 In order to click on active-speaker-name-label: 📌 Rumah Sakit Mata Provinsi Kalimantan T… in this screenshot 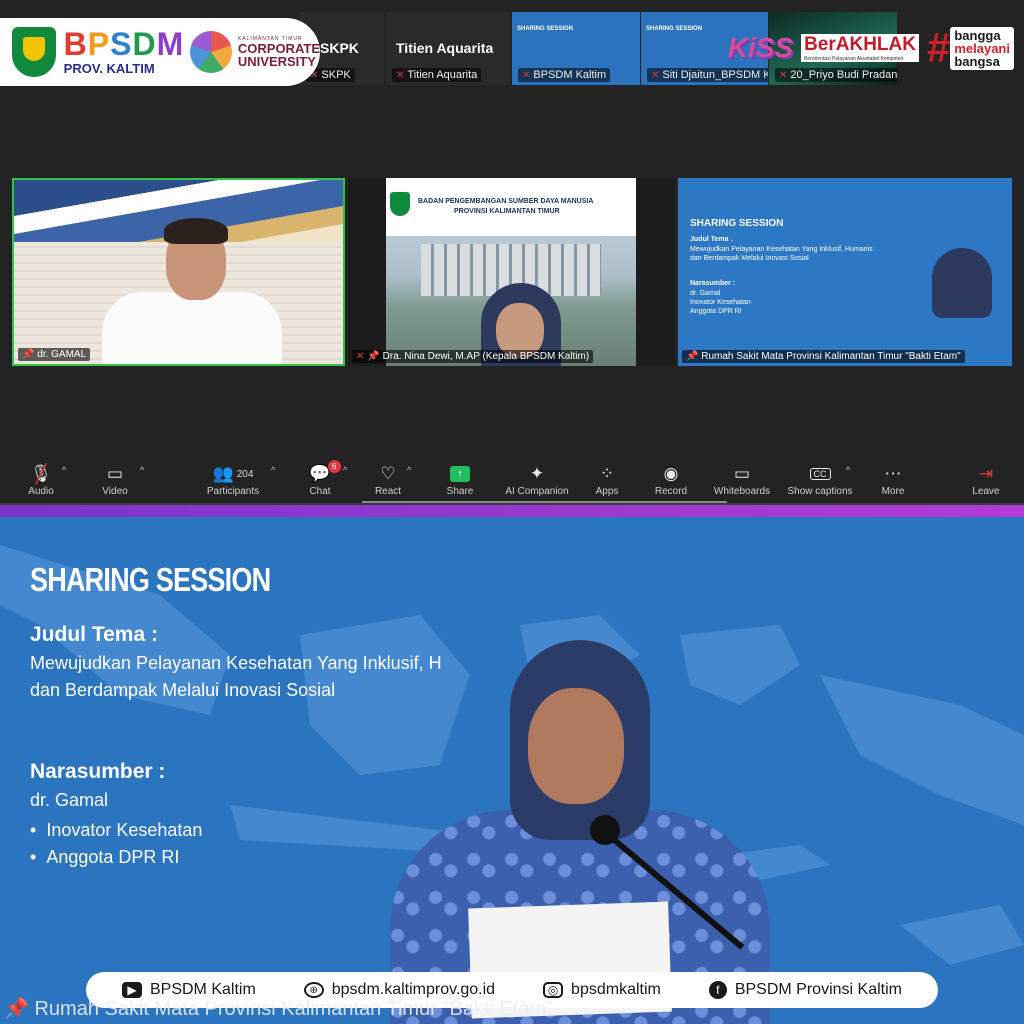, I will do `click(279, 1009)`.